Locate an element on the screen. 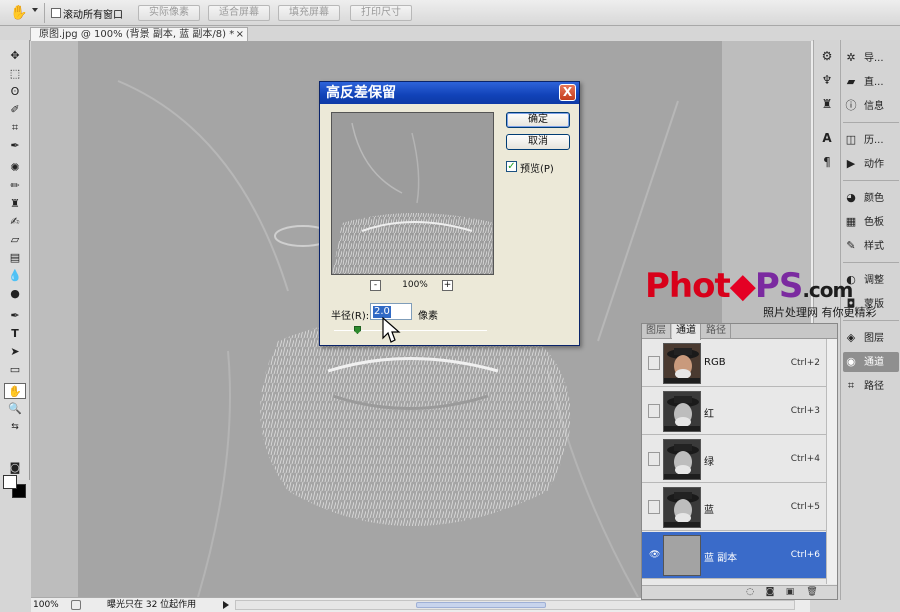 This screenshot has height=612, width=900. new-channel-icon: ▣ is located at coordinates (790, 592).